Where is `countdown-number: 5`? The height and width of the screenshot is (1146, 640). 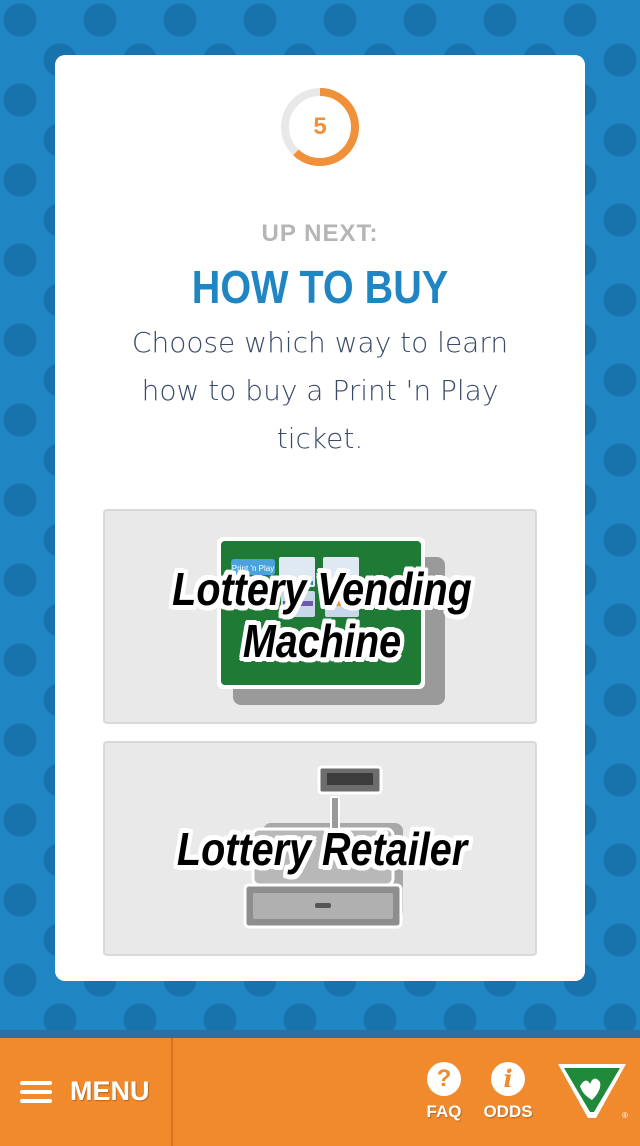
countdown-number: 5 is located at coordinates (320, 126).